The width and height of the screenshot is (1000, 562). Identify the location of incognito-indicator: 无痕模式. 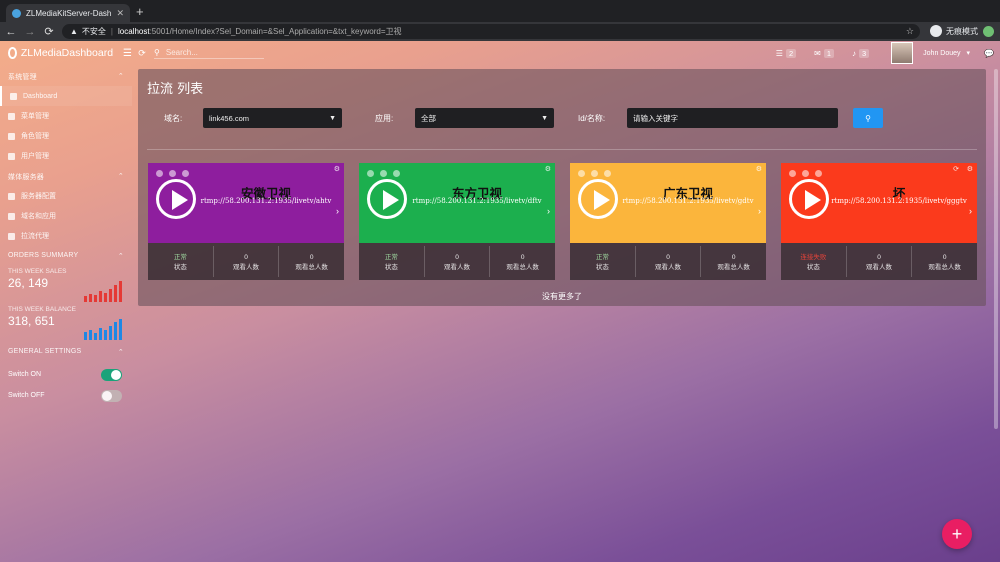
(954, 31).